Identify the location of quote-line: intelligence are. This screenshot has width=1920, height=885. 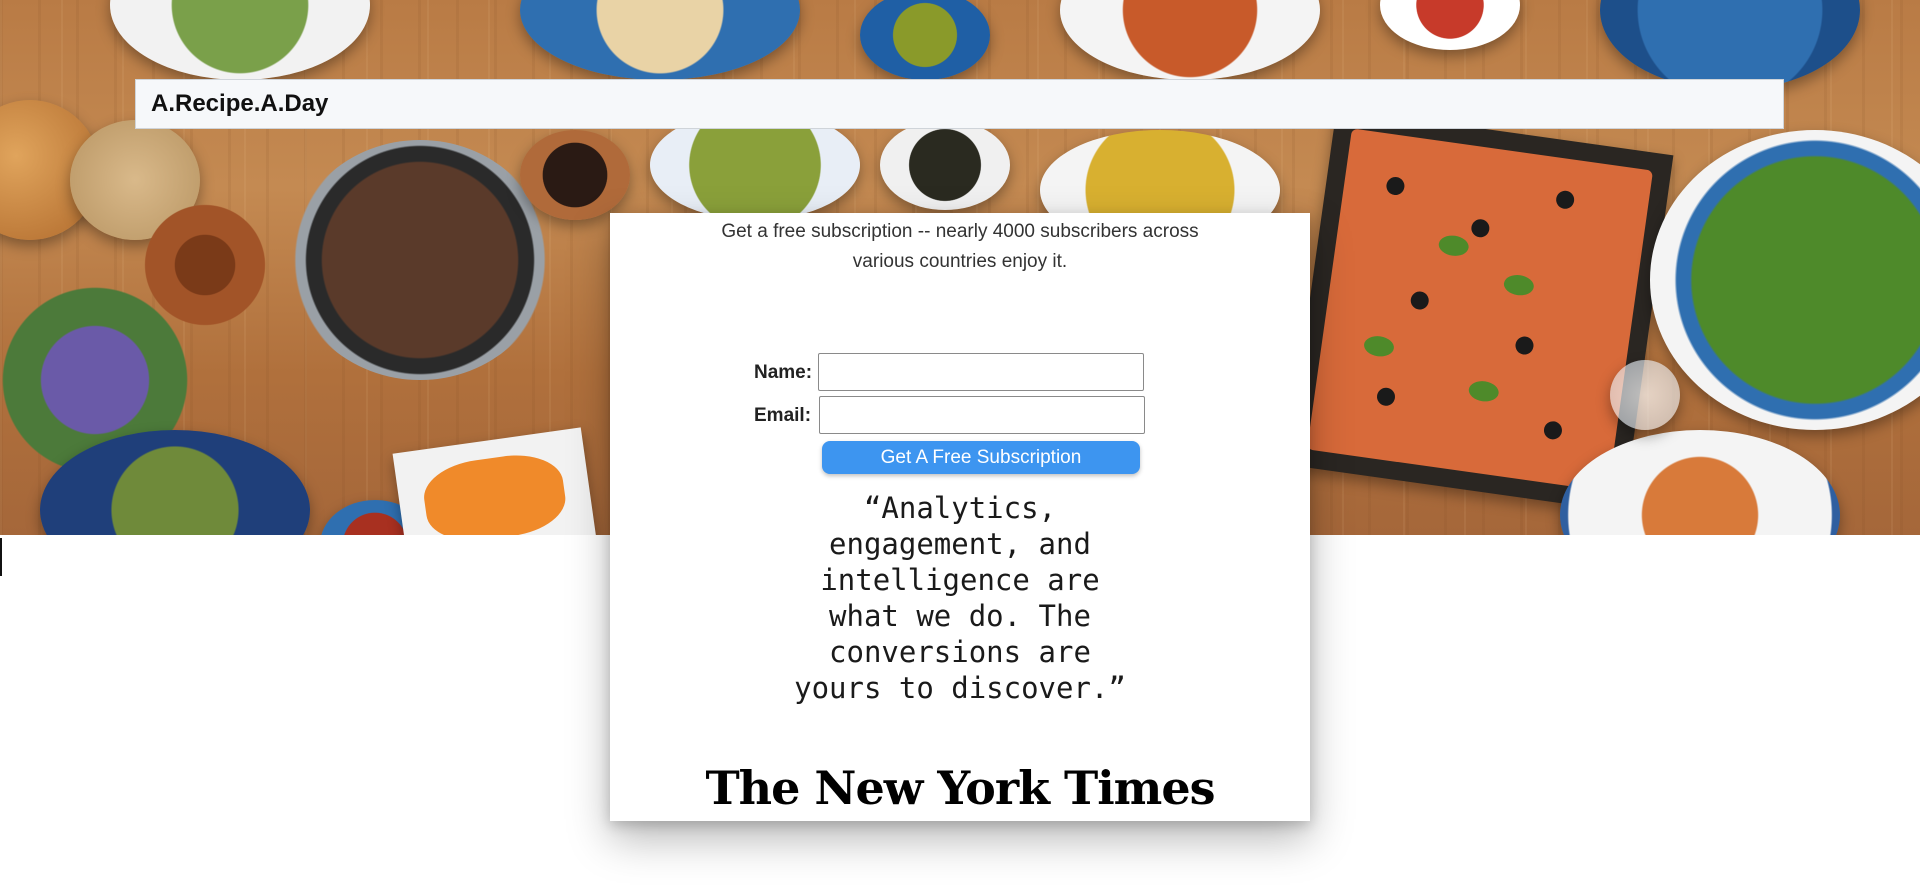
(960, 580).